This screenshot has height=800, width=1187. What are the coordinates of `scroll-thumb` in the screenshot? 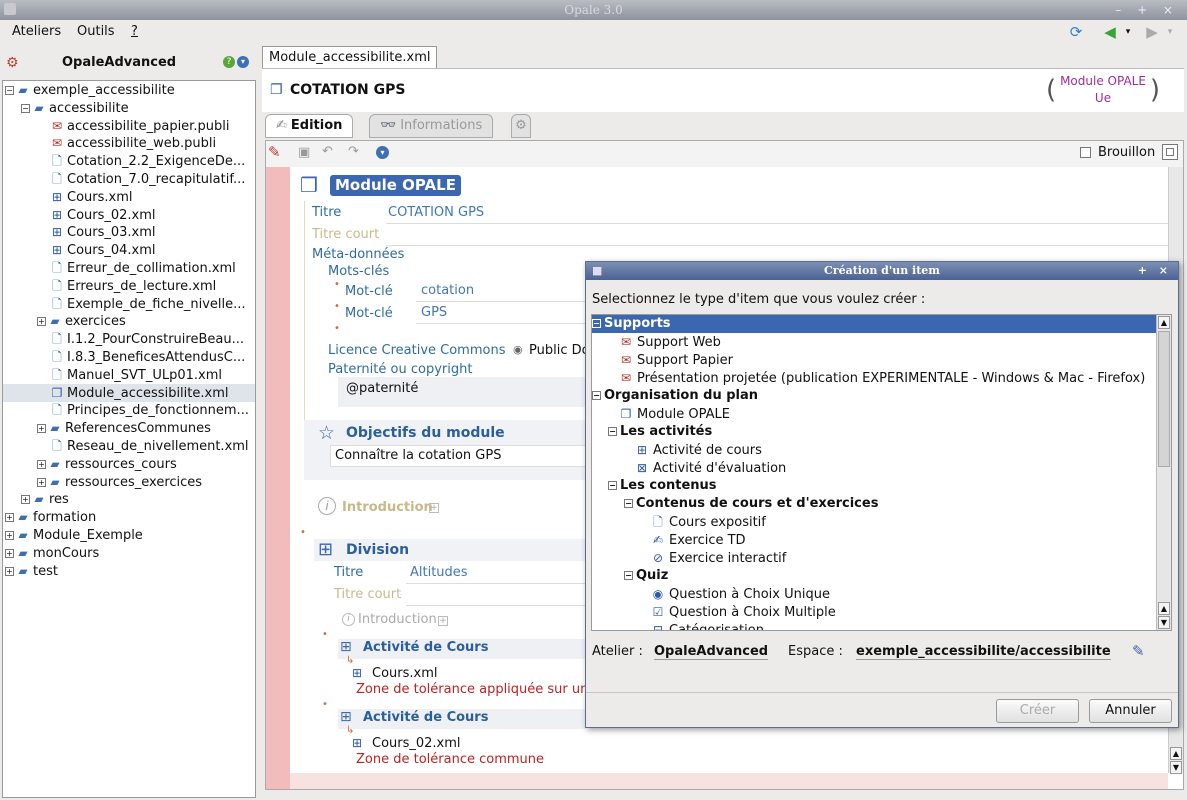 It's located at (1164, 399).